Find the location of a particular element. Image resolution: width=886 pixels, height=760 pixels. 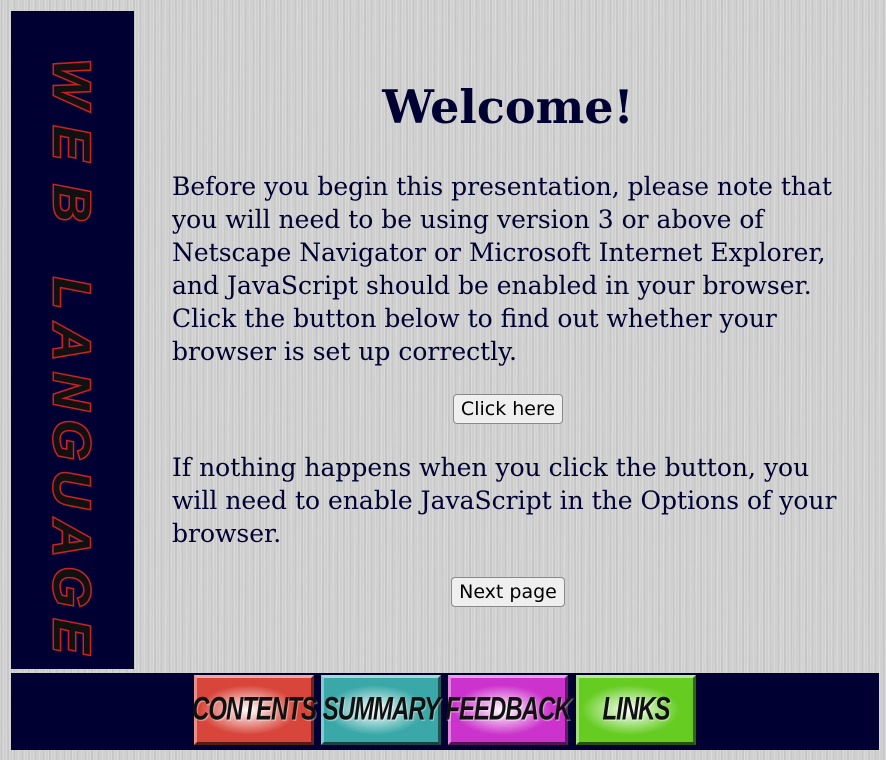

nav-contents-label: CONTENTS is located at coordinates (254, 709).